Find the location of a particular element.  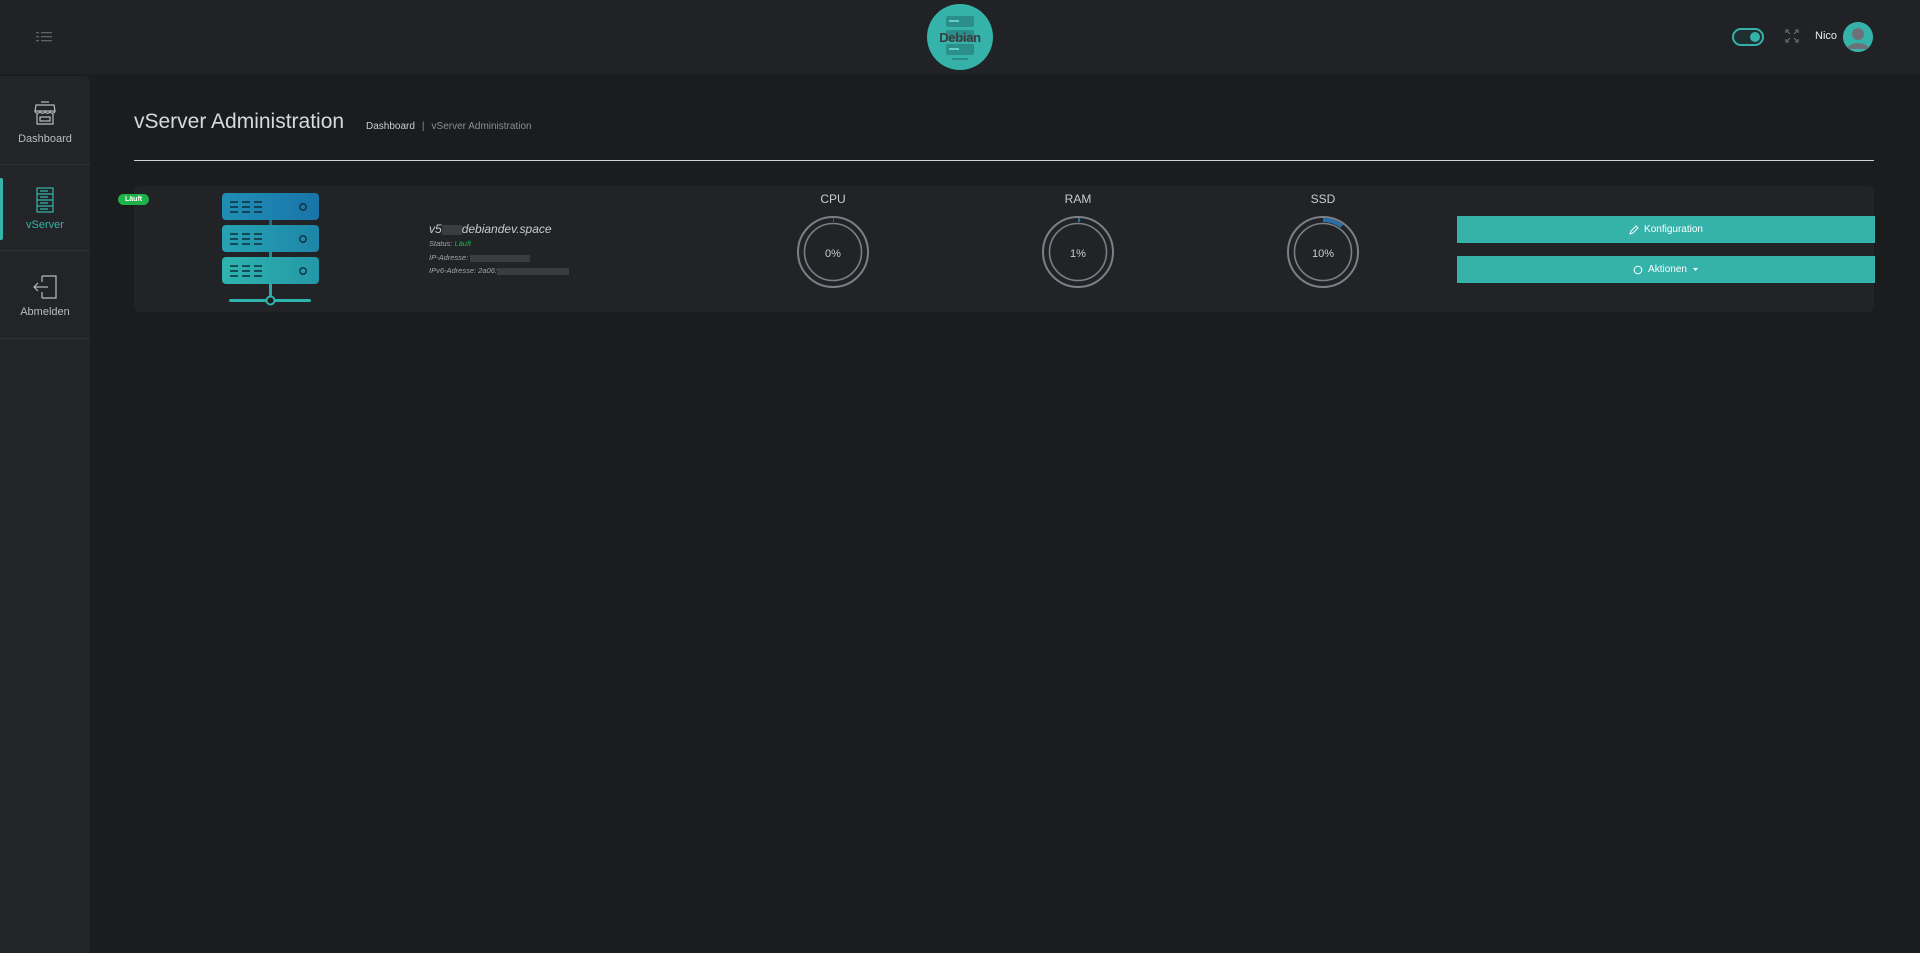

gauge-cpu: CPU 0% is located at coordinates (833, 241).